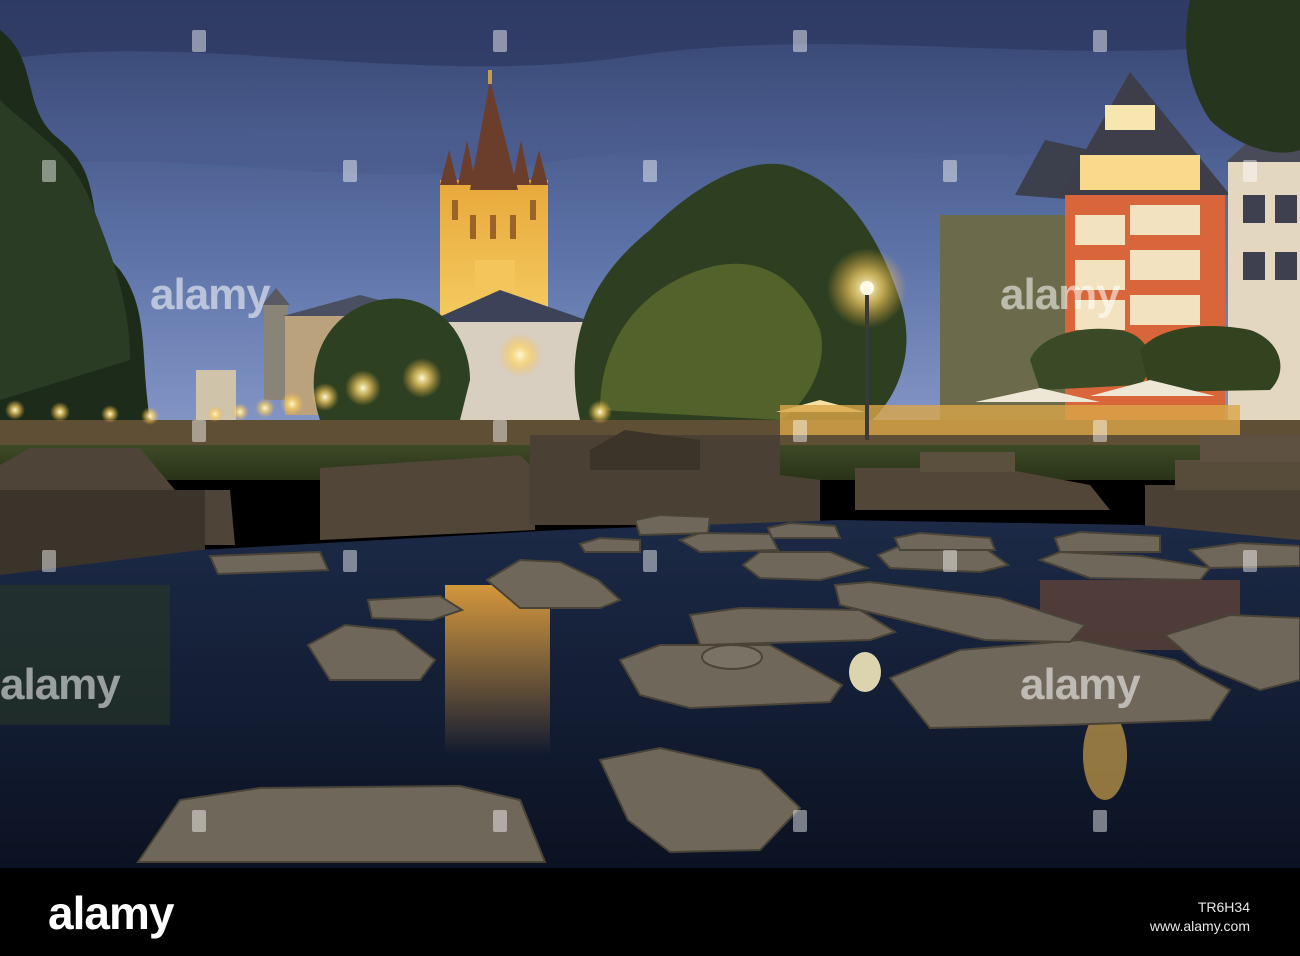 The width and height of the screenshot is (1300, 956). Describe the element at coordinates (1223, 907) in the screenshot. I see `image-id: TR6H34` at that location.